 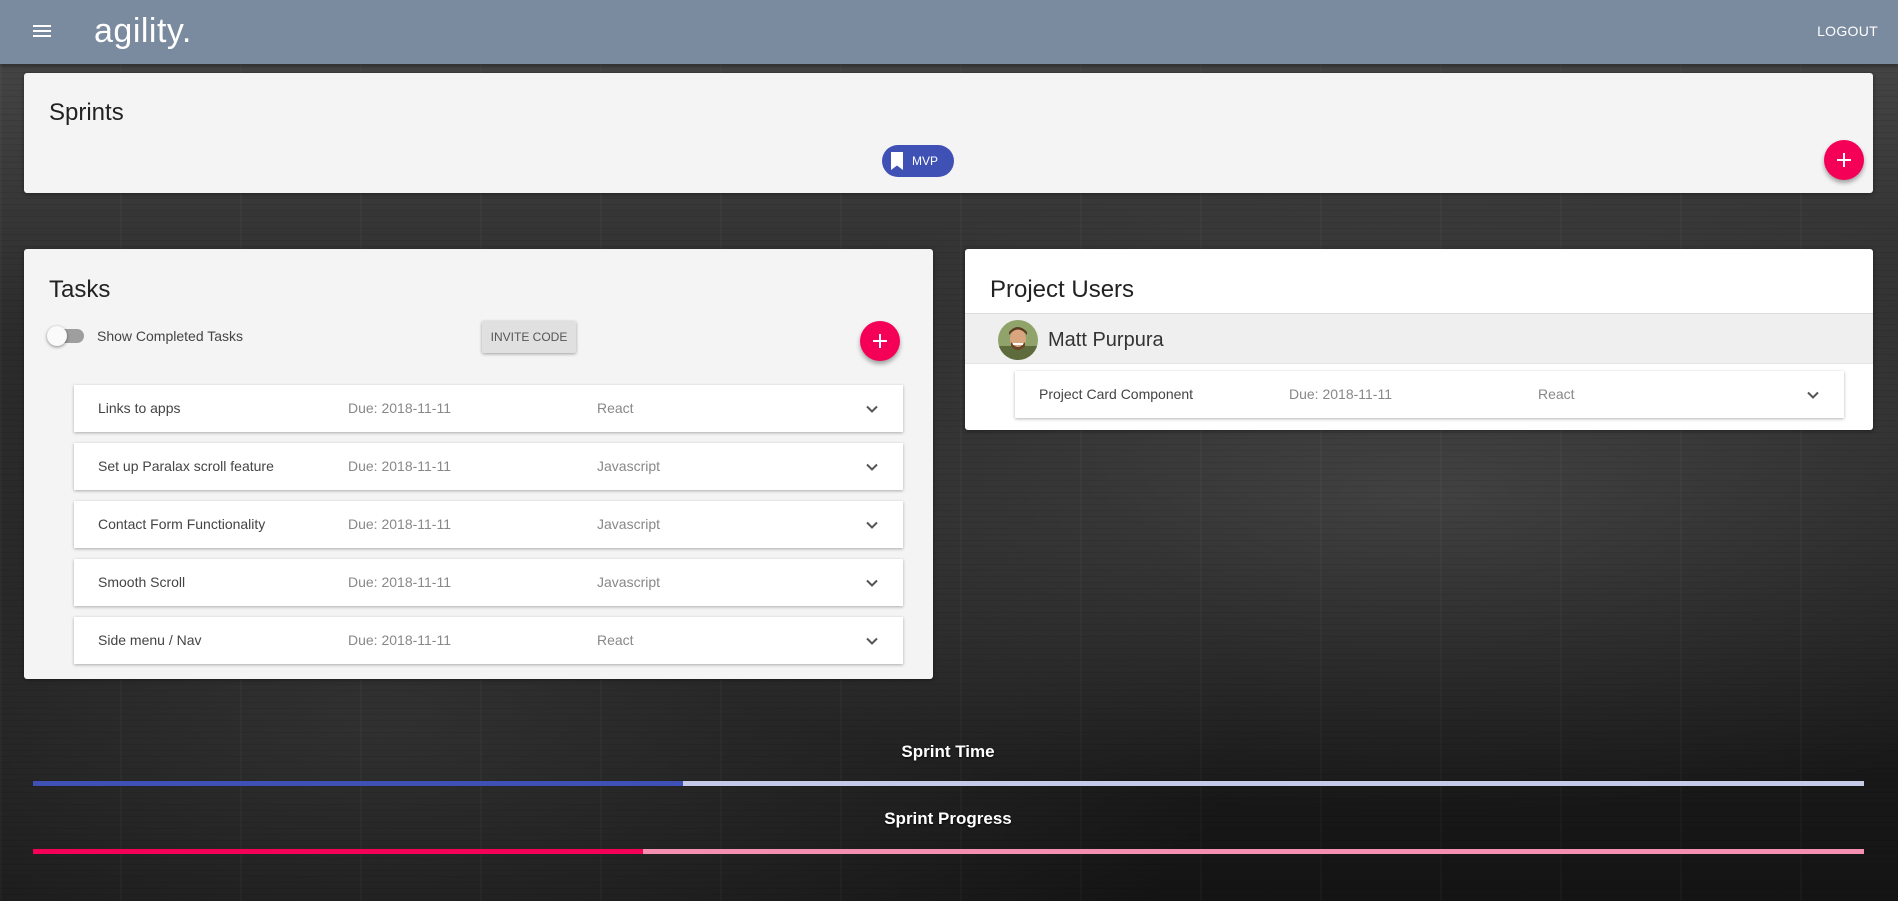 What do you see at coordinates (925, 161) in the screenshot?
I see `sprint-chip-label: MVP` at bounding box center [925, 161].